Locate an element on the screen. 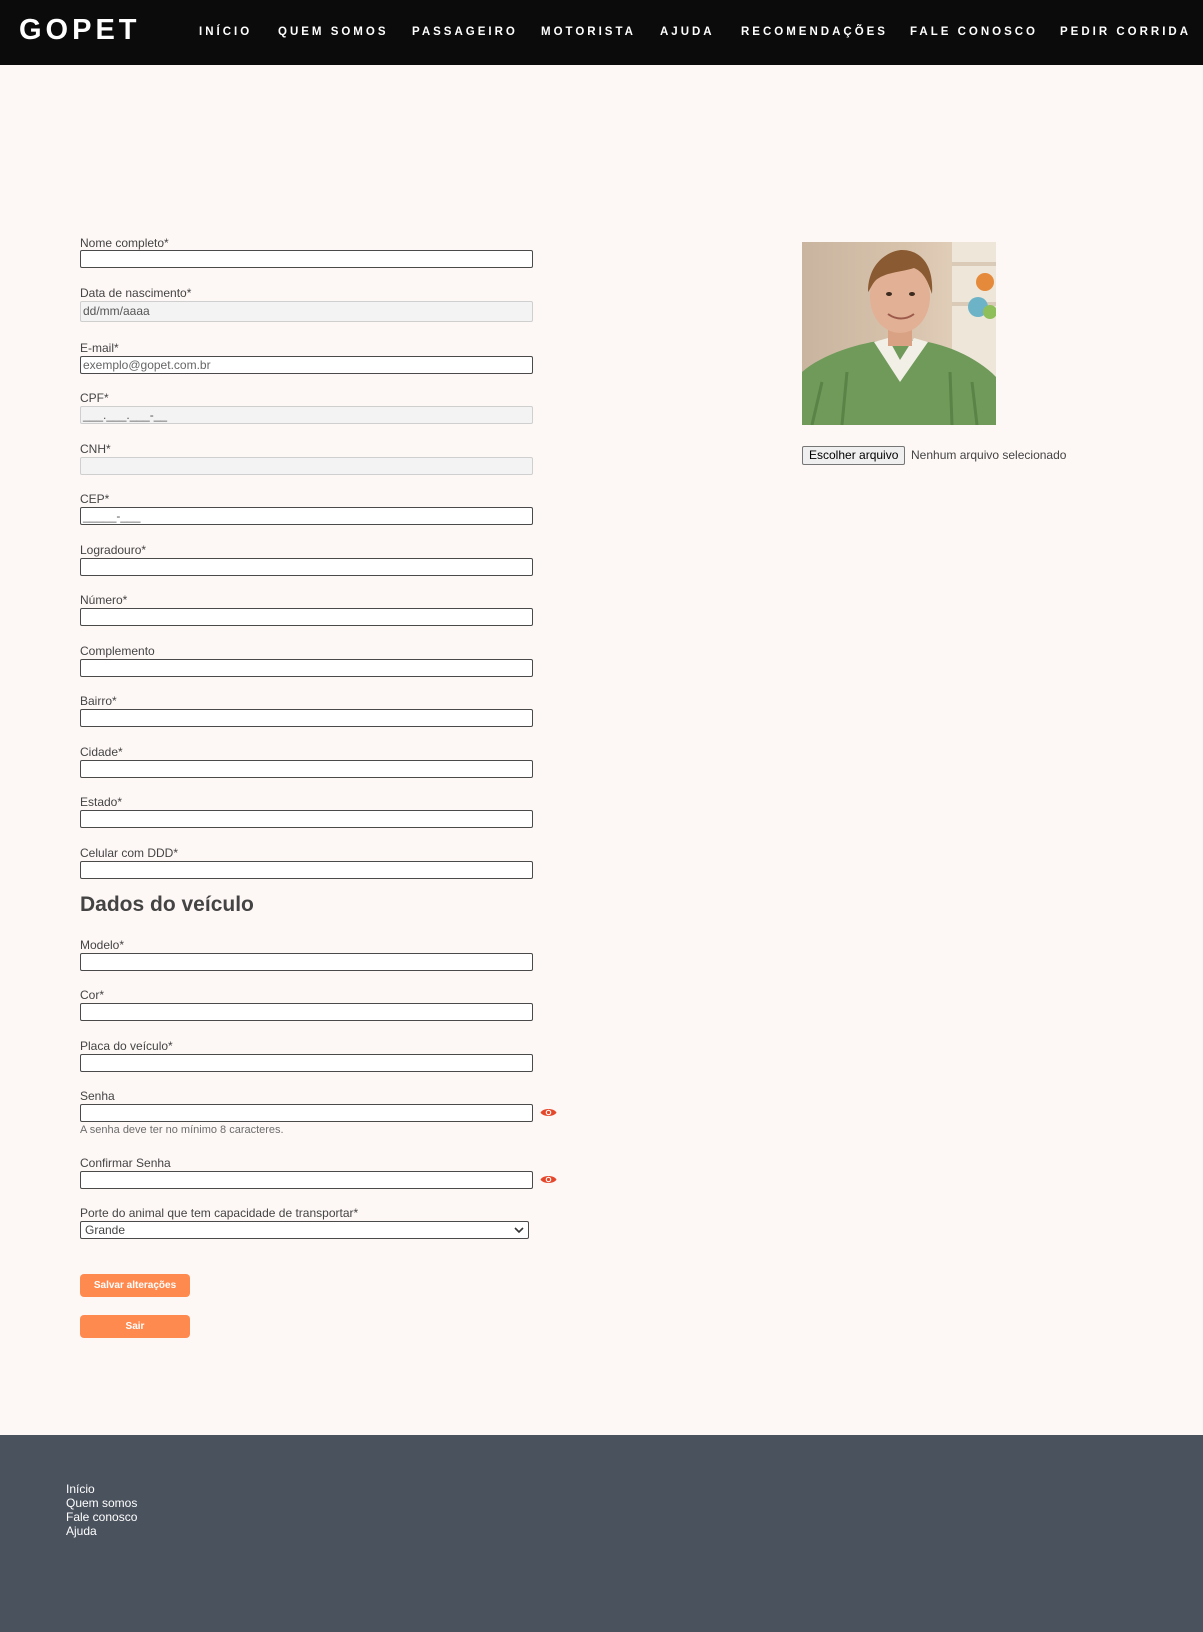 This screenshot has height=1632, width=1203. field-label-nome: Nome completo* is located at coordinates (124, 243).